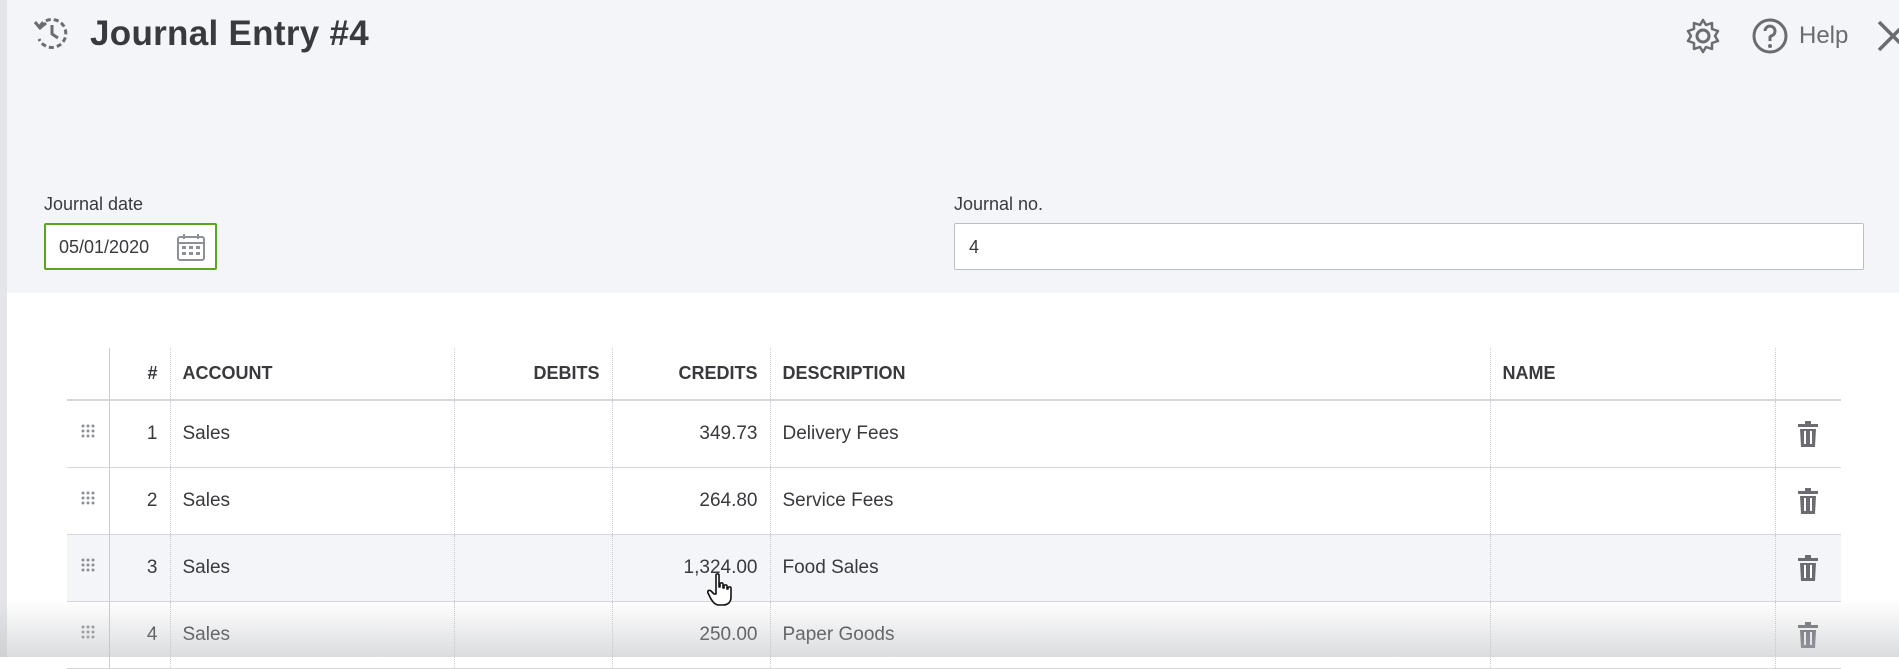 The image size is (1899, 669). I want to click on column-header-number: #, so click(140, 374).